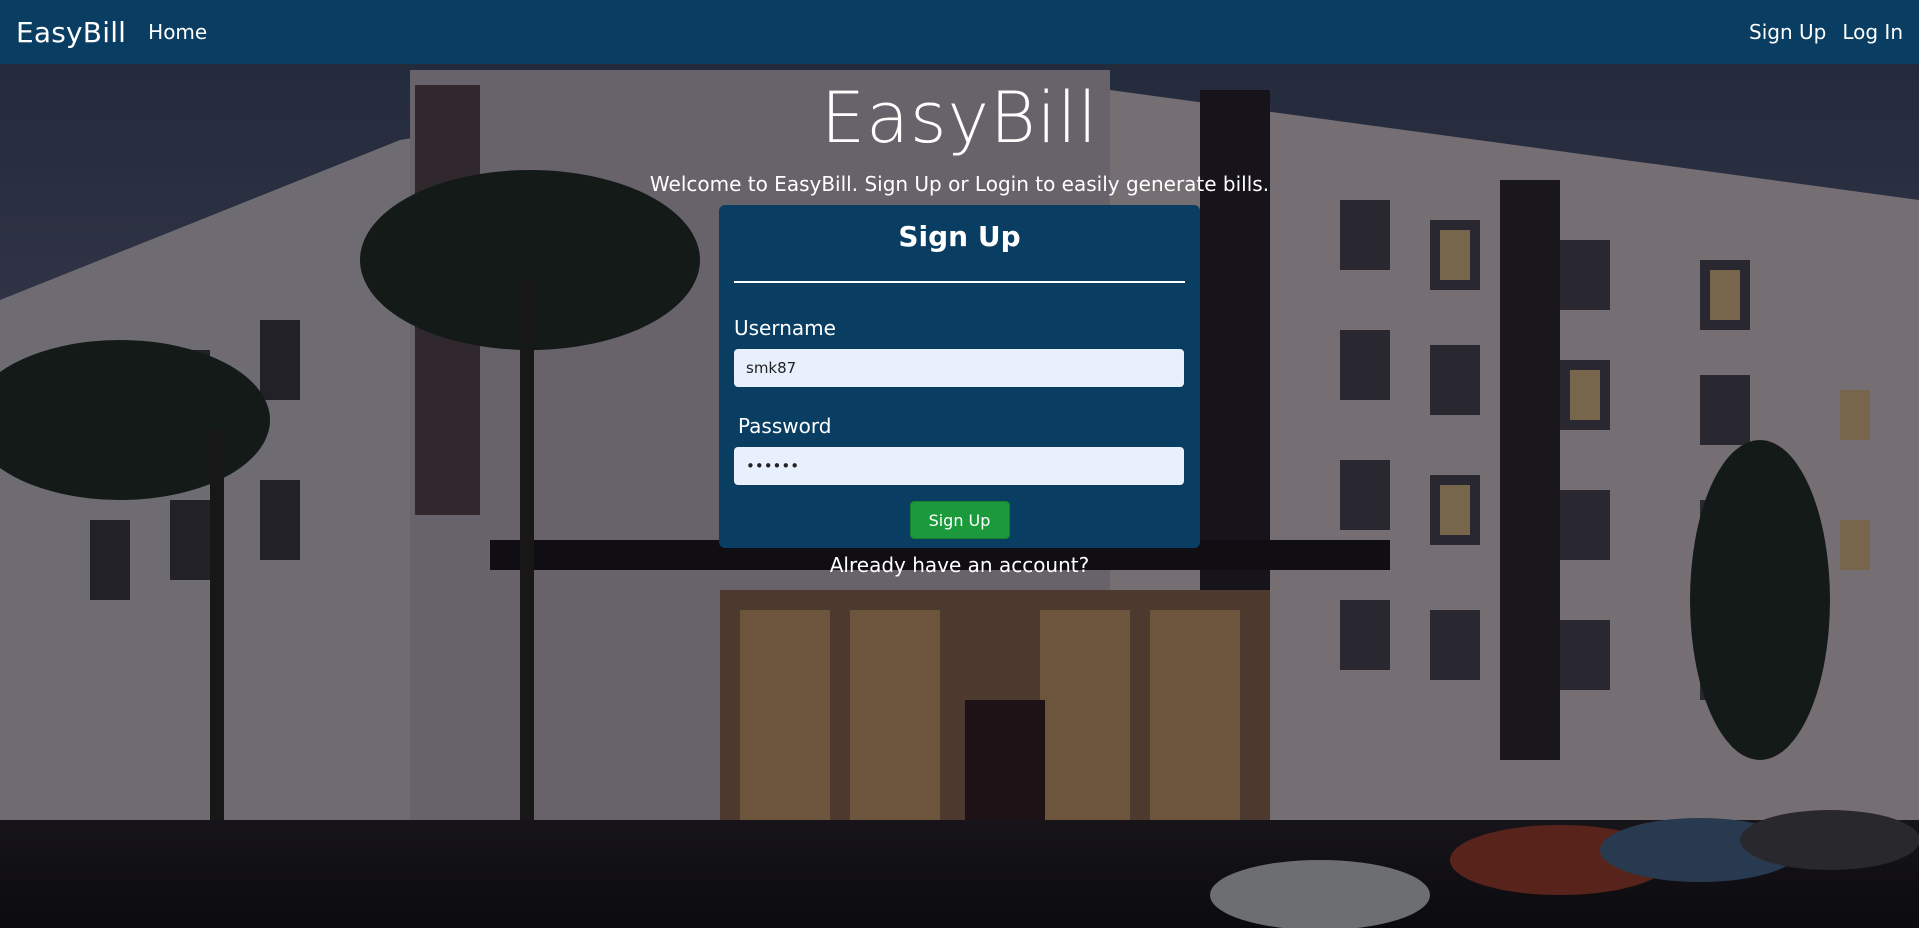 The height and width of the screenshot is (928, 1919). I want to click on already-have-account-link: Already have an account?, so click(959, 565).